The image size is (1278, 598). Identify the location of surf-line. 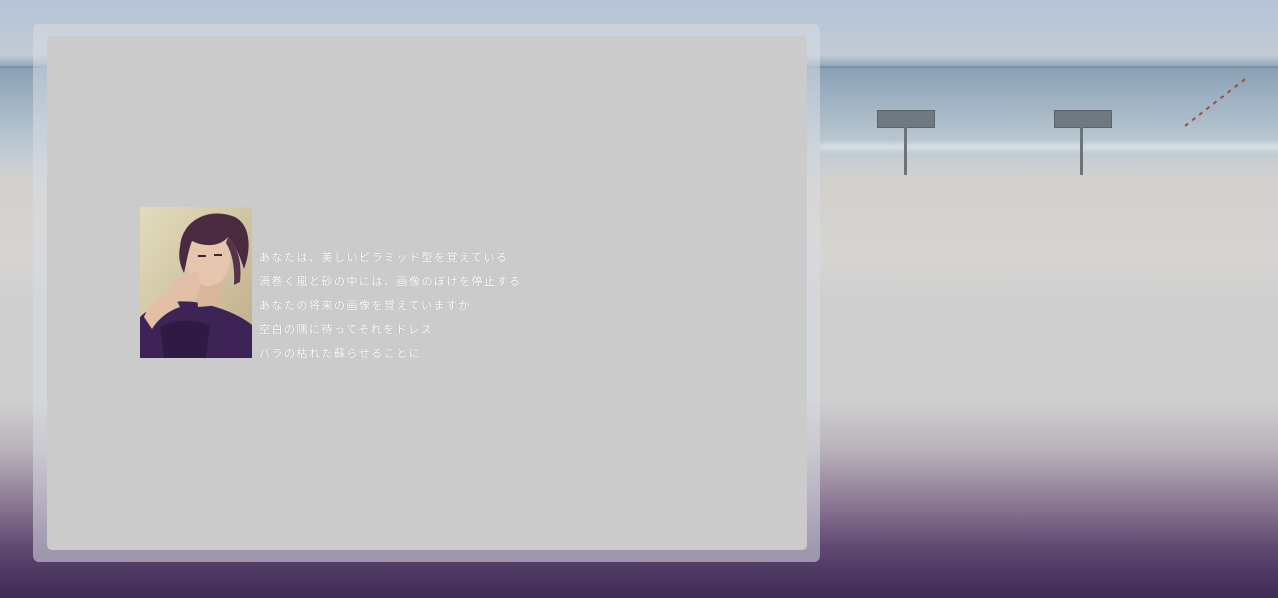
(1049, 147).